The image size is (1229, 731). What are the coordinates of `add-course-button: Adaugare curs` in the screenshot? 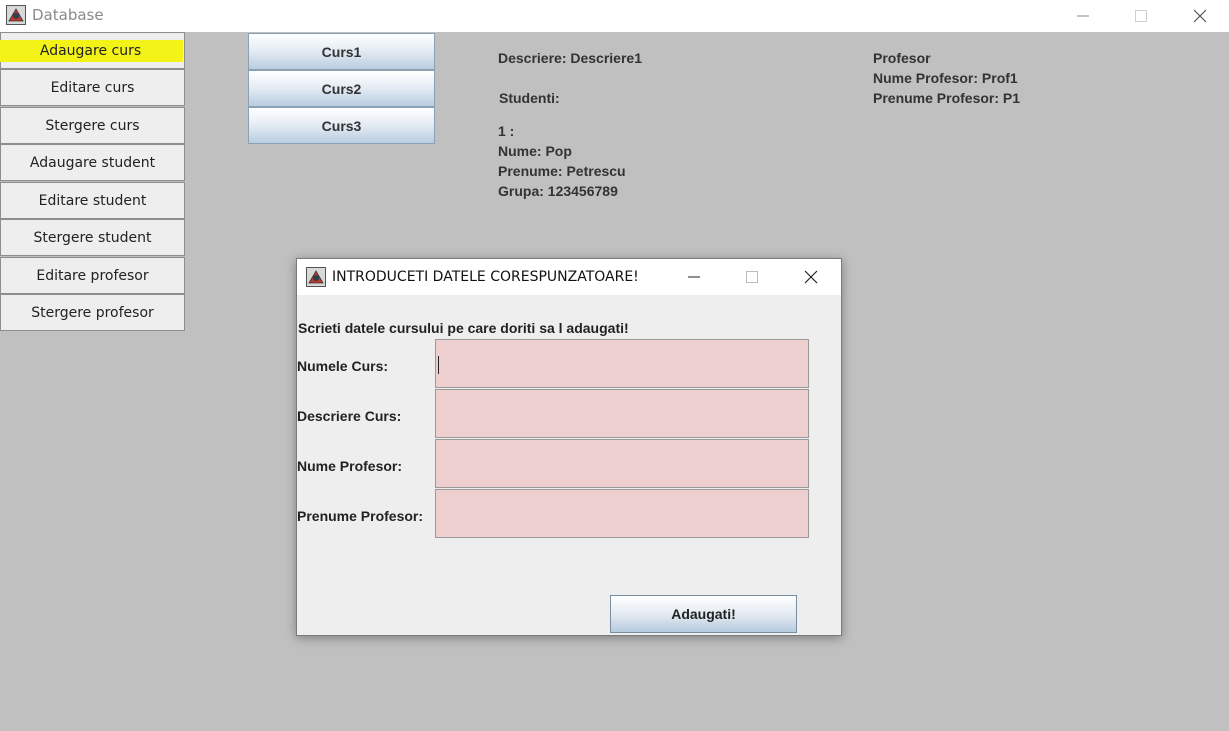 It's located at (92, 50).